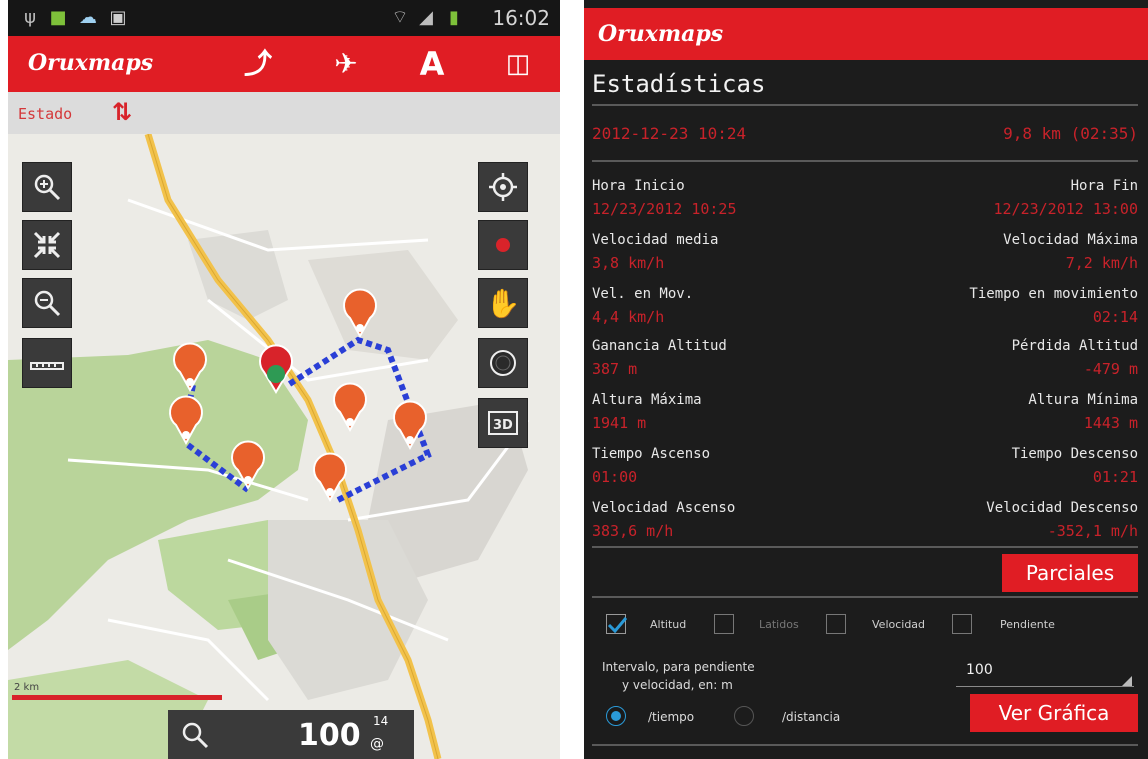  I want to click on record-icon, so click(503, 245).